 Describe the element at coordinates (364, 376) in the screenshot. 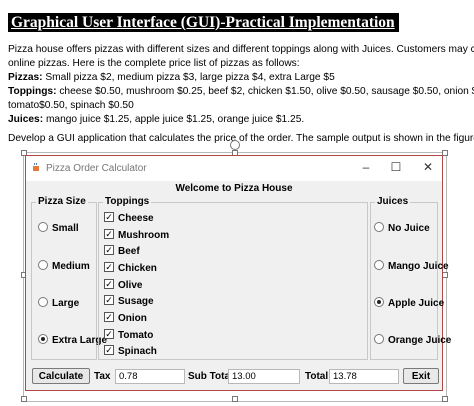

I see `total-field: 13.78` at that location.